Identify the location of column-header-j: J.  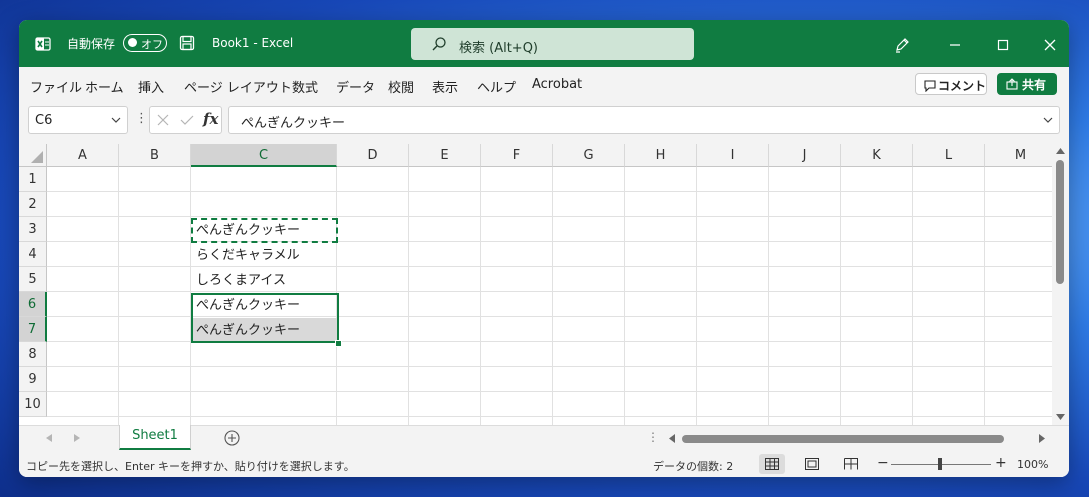
(805, 155).